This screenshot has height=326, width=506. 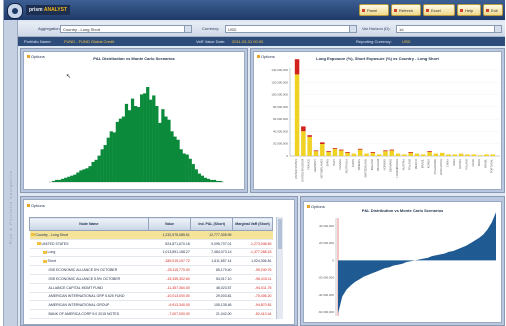 What do you see at coordinates (36, 10) in the screenshot?
I see `brand-main: prism` at bounding box center [36, 10].